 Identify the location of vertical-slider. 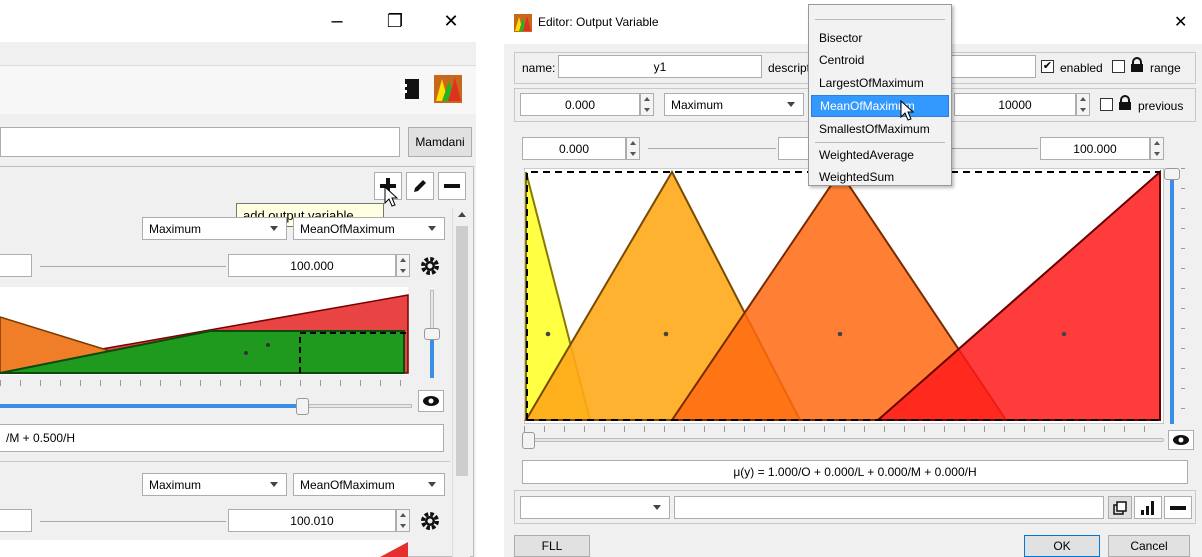
(1174, 296).